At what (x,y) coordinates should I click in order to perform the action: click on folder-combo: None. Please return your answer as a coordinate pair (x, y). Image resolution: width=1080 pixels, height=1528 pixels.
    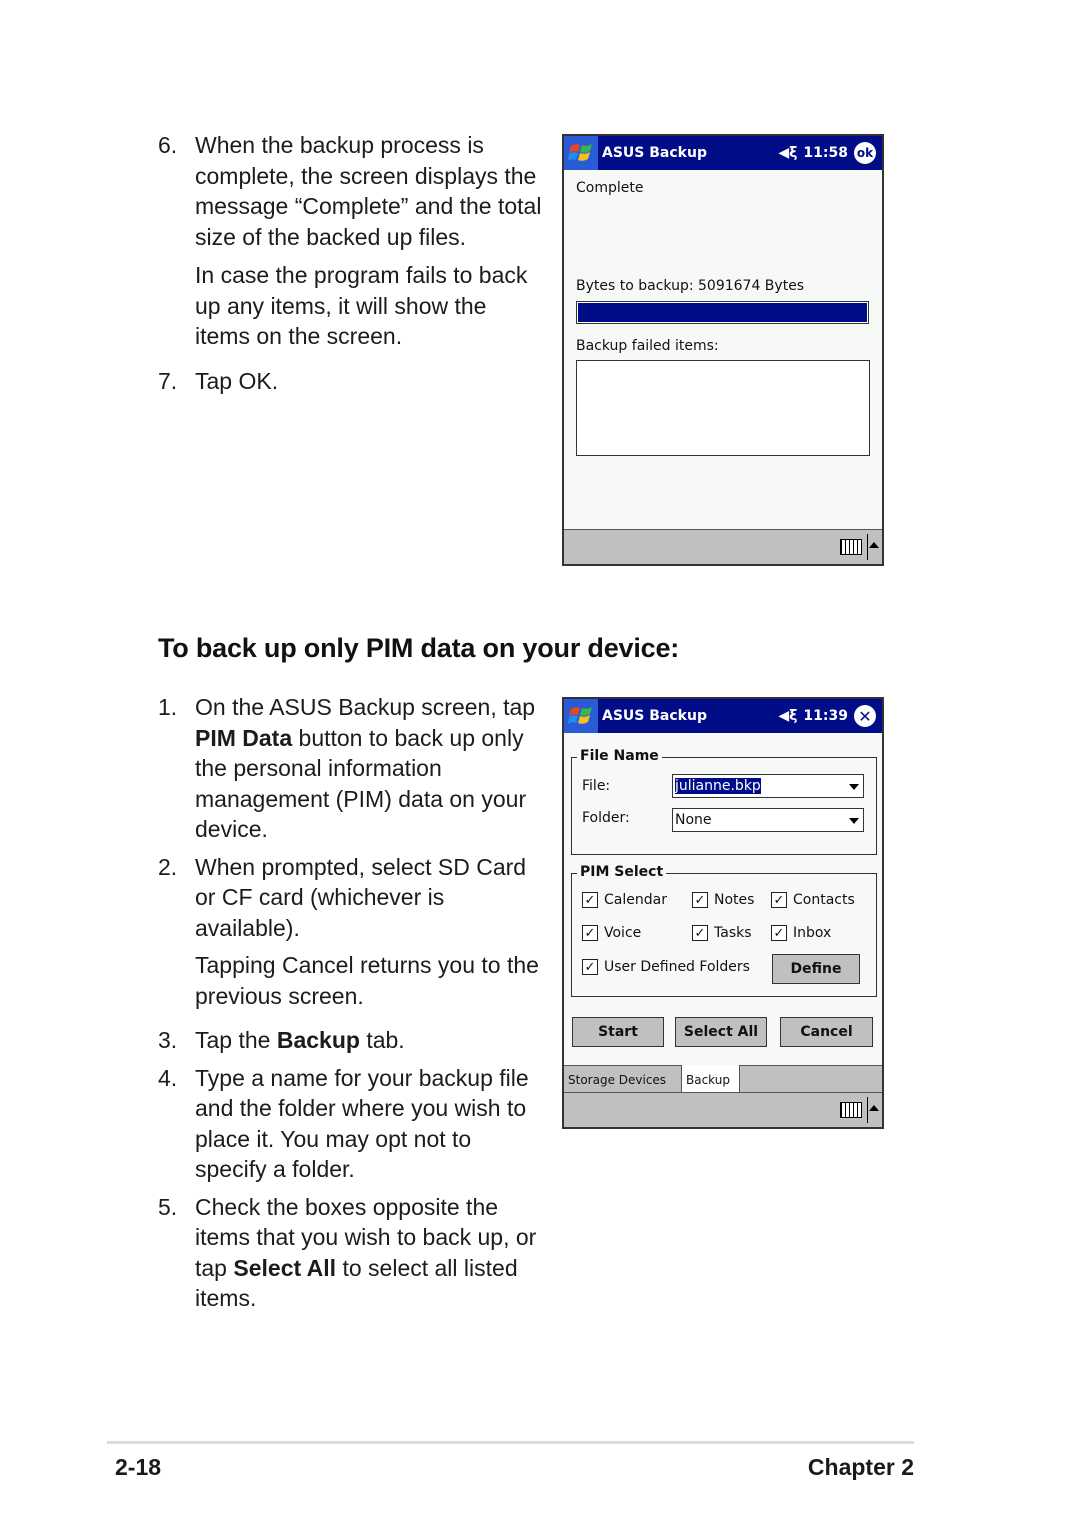
    Looking at the image, I should click on (768, 820).